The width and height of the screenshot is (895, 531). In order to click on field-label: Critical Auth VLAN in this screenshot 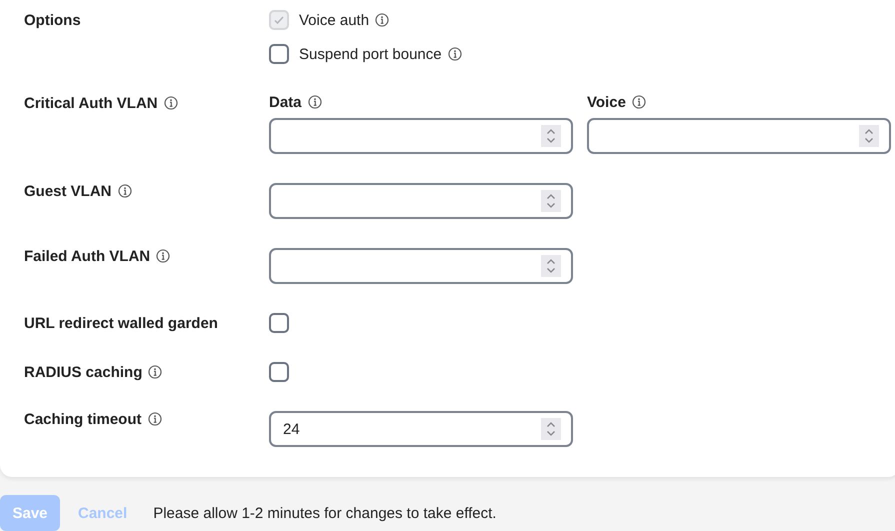, I will do `click(91, 103)`.